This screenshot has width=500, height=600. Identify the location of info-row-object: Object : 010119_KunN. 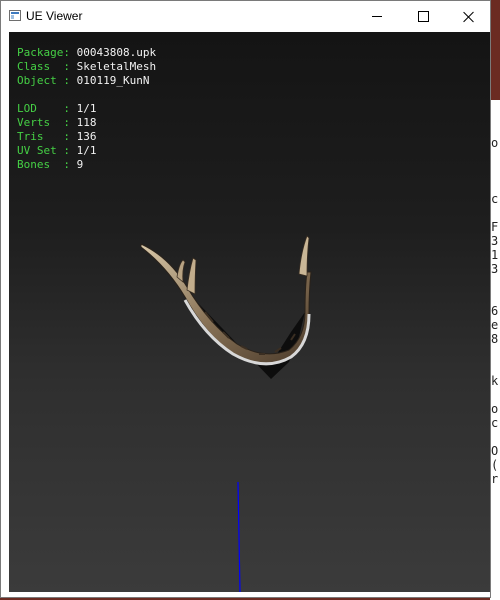
(86, 81).